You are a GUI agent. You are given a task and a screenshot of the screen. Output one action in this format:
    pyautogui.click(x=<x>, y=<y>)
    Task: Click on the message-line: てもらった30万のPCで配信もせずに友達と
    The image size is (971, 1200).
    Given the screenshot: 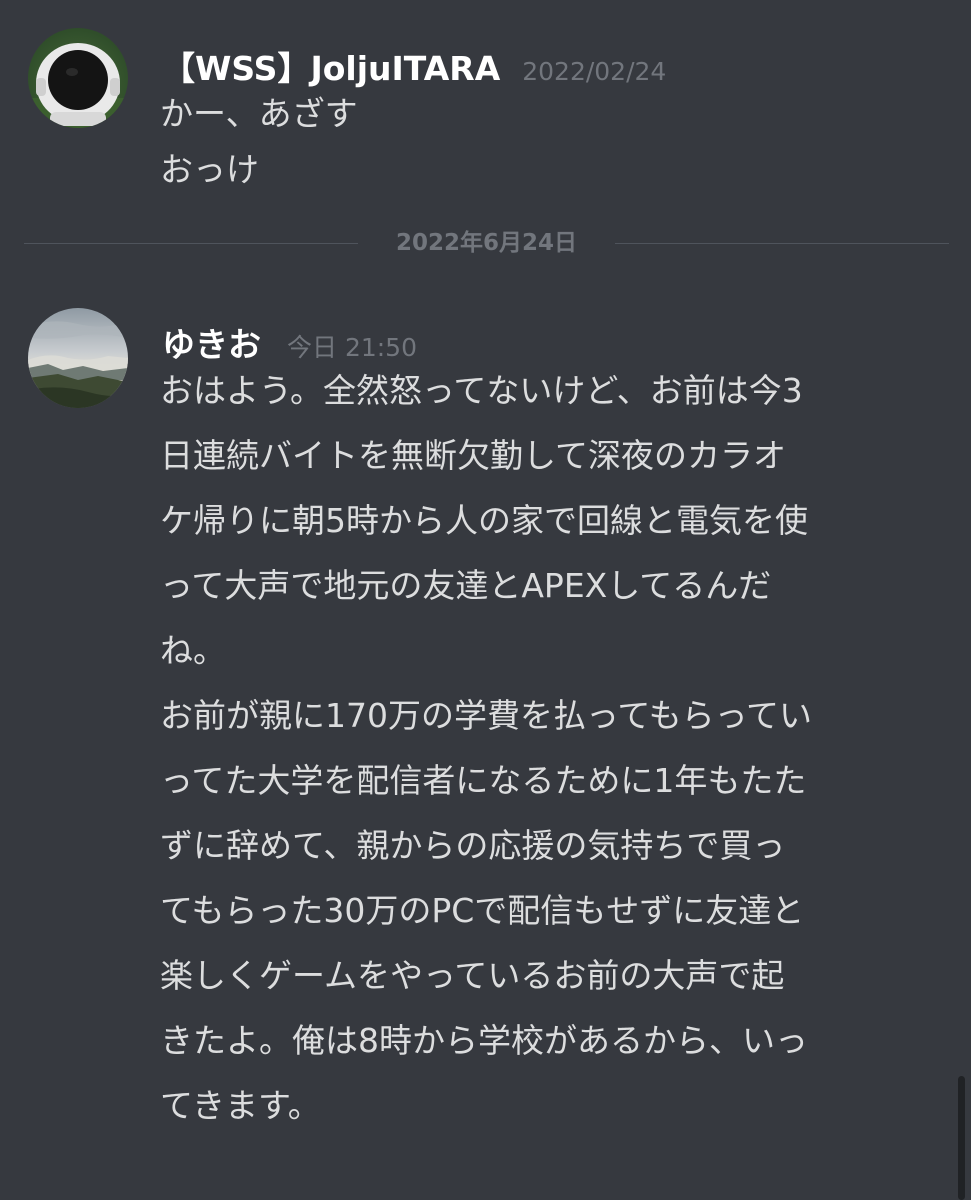 What is the action you would take?
    pyautogui.click(x=482, y=910)
    